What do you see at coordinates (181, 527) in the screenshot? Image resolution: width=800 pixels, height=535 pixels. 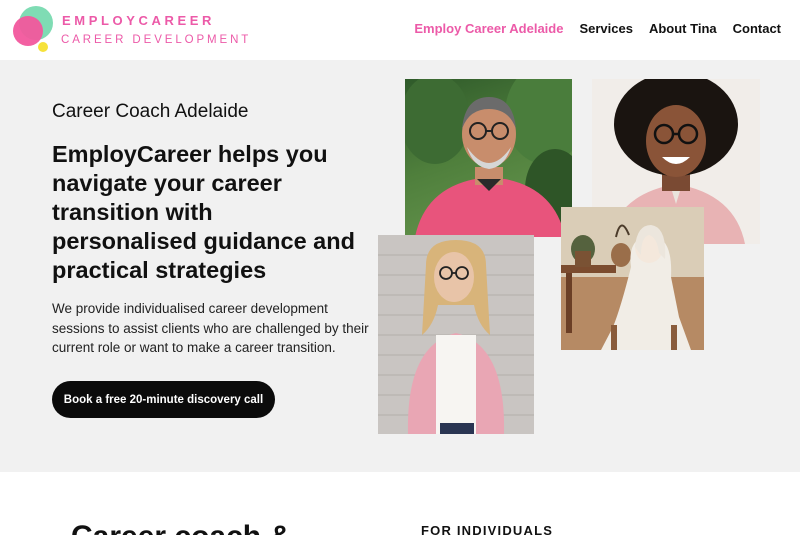 I see `section-title: Career coach &` at bounding box center [181, 527].